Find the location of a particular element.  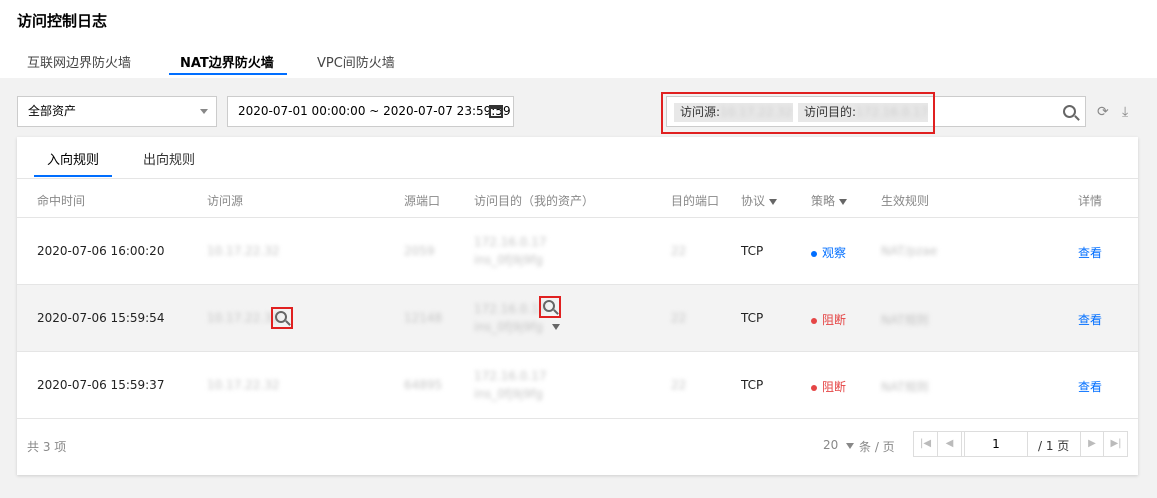

status-badge: 观察 is located at coordinates (828, 252).